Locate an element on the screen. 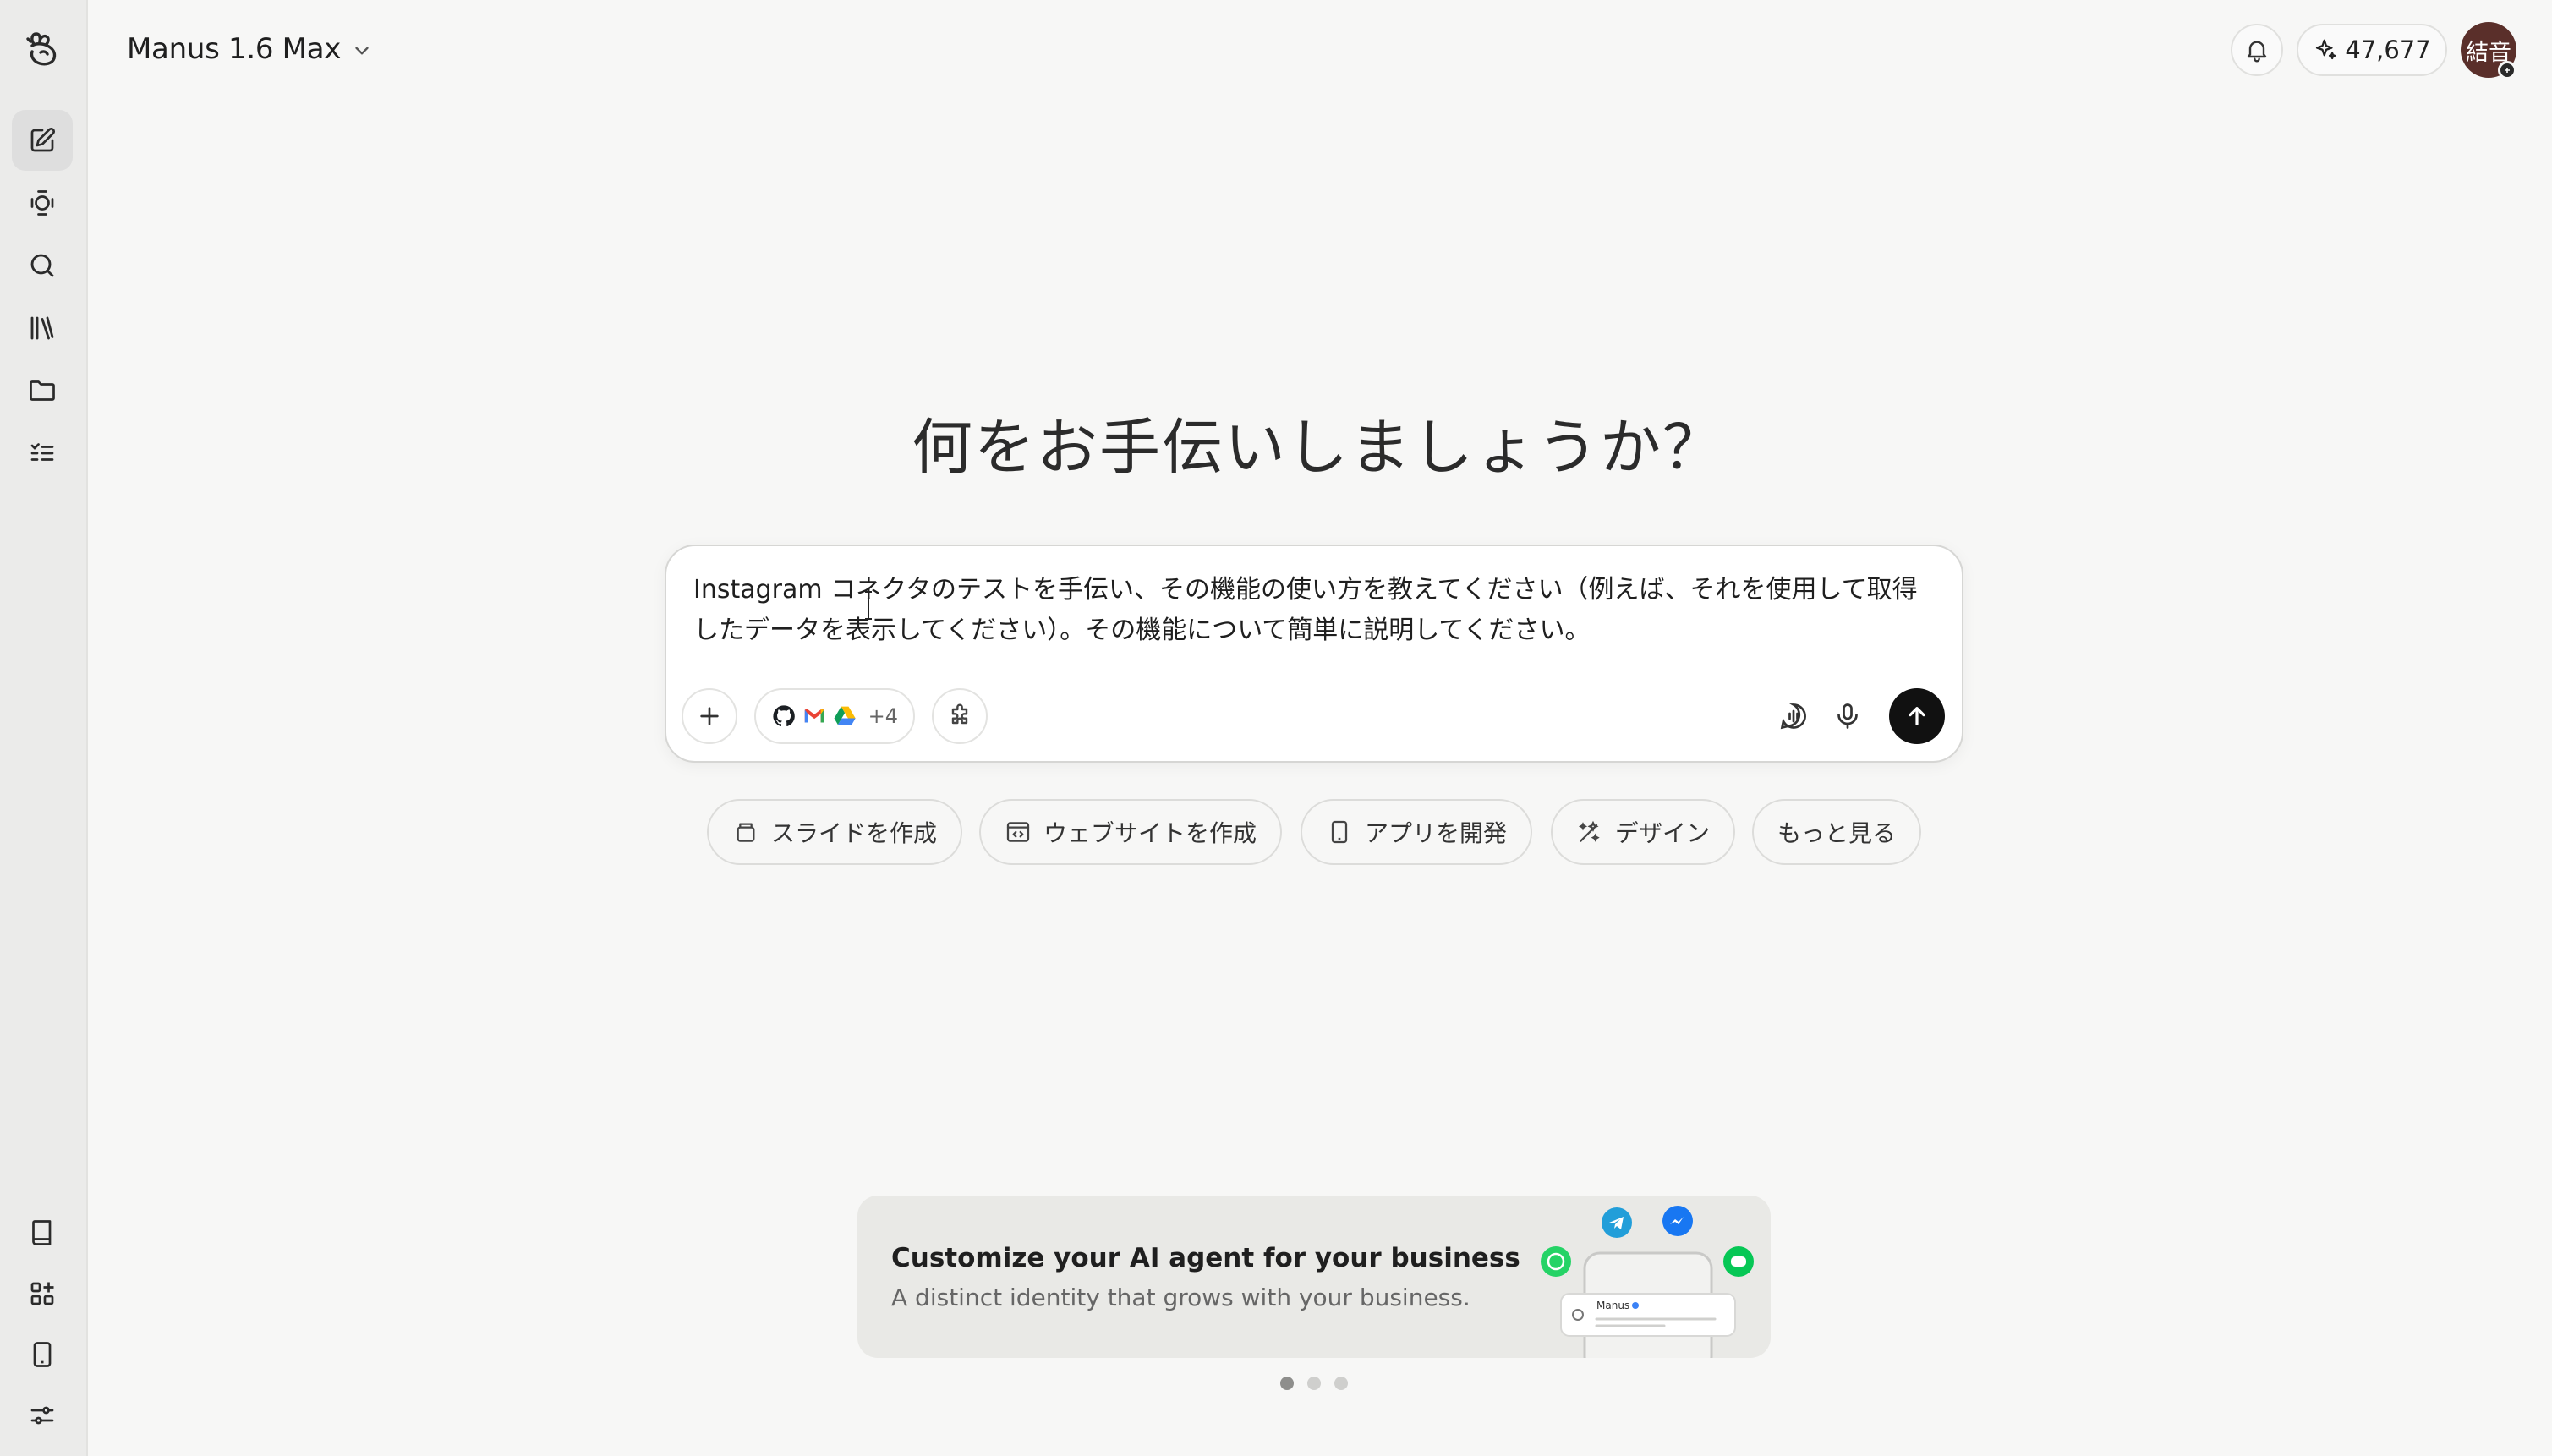  quick-action-app: アプリを開発 is located at coordinates (1417, 832).